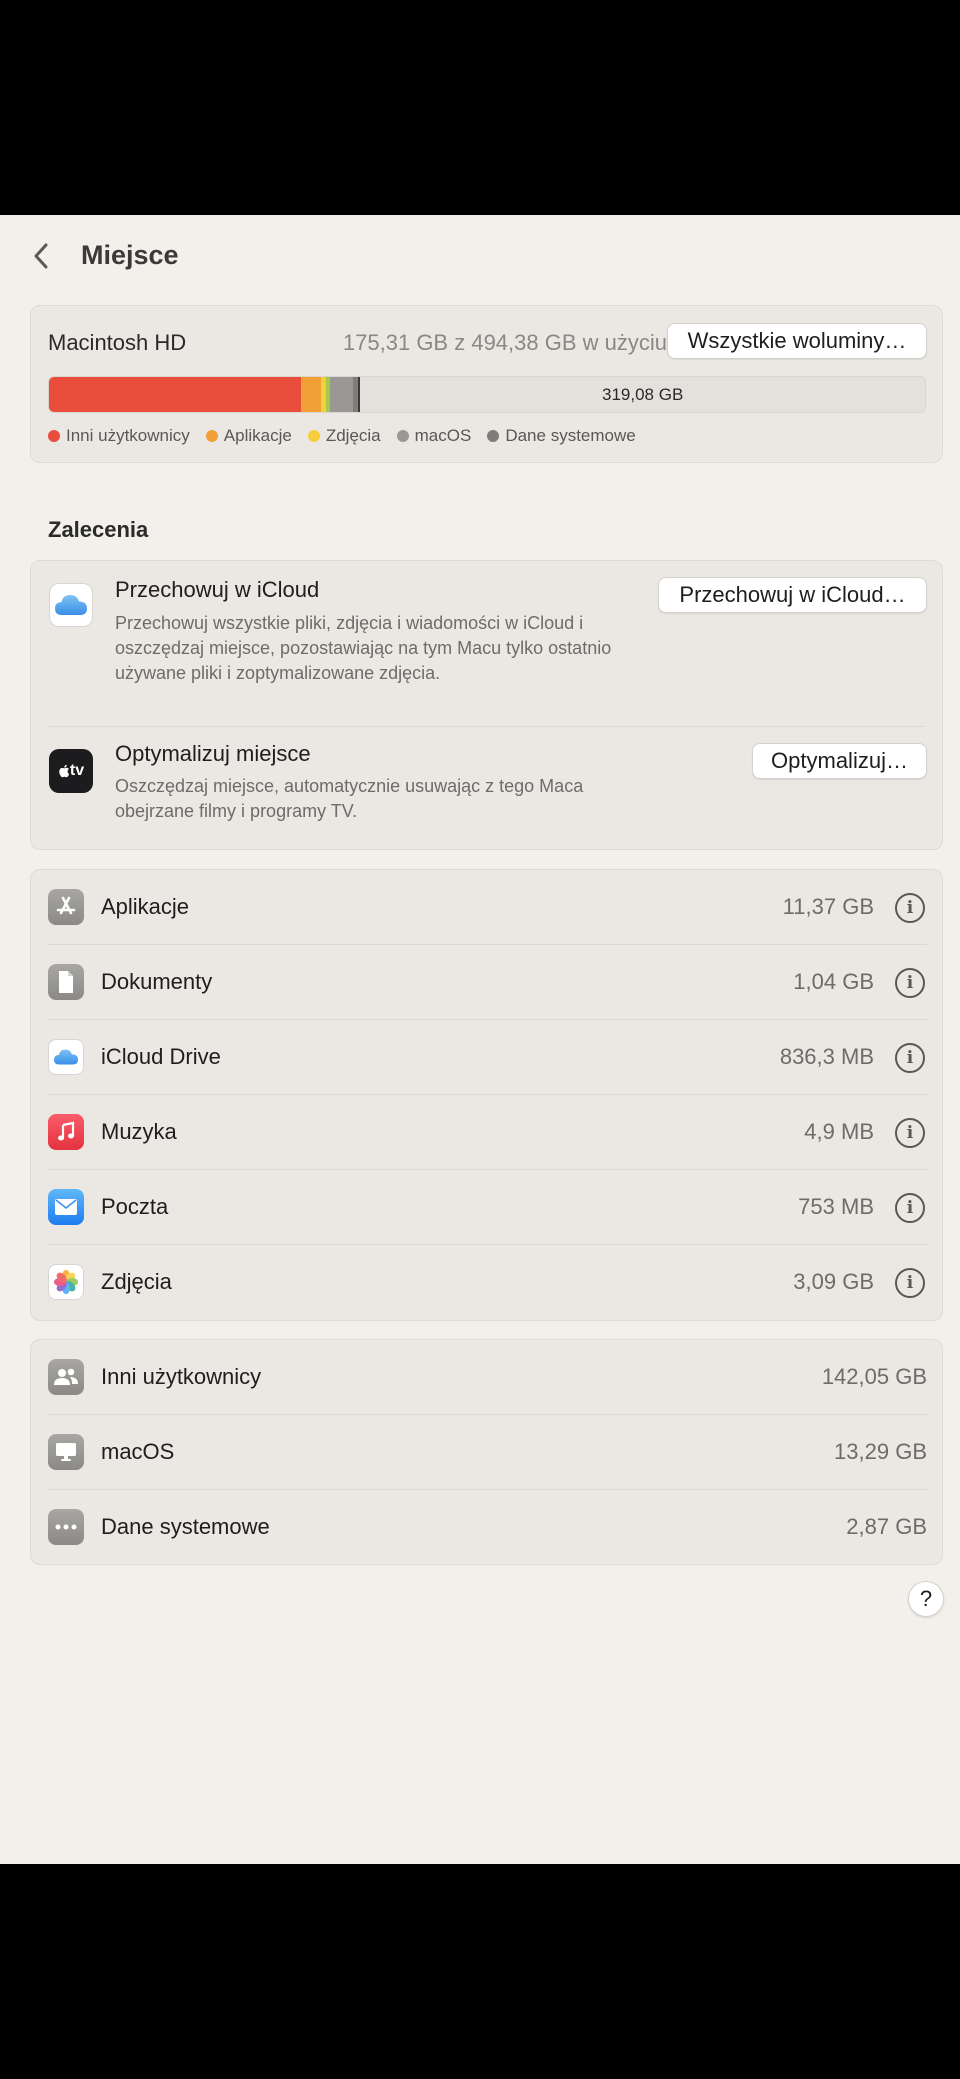 The height and width of the screenshot is (2079, 960). I want to click on icloud-recommendation-title: Przechowuj w iCloud, so click(217, 589).